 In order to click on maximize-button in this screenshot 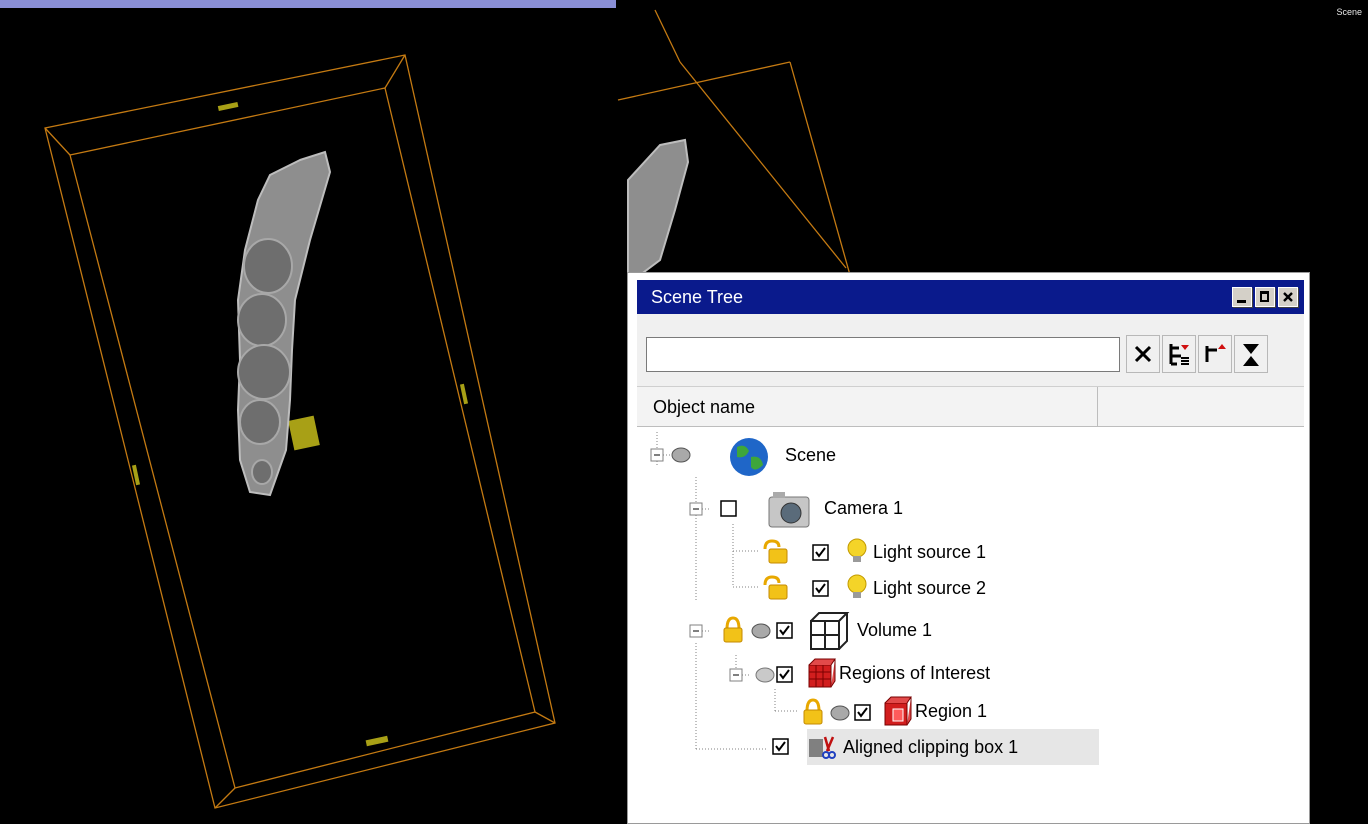, I will do `click(1265, 297)`.